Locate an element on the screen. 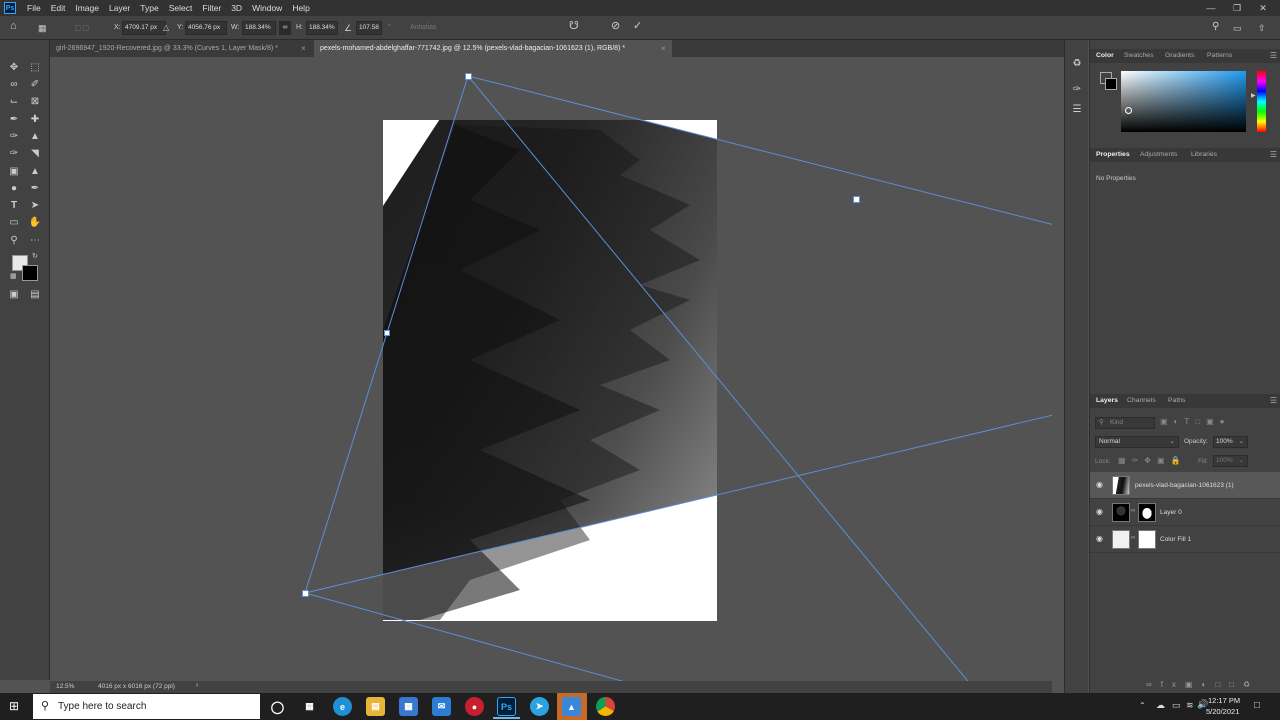 This screenshot has width=1280, height=720. x-field: 4709.17 px is located at coordinates (144, 28).